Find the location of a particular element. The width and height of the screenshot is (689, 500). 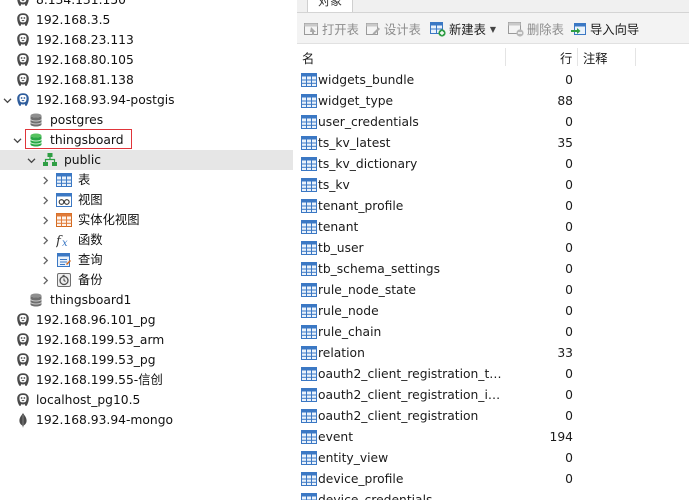

table-row: rule_node 0 is located at coordinates (493, 311).